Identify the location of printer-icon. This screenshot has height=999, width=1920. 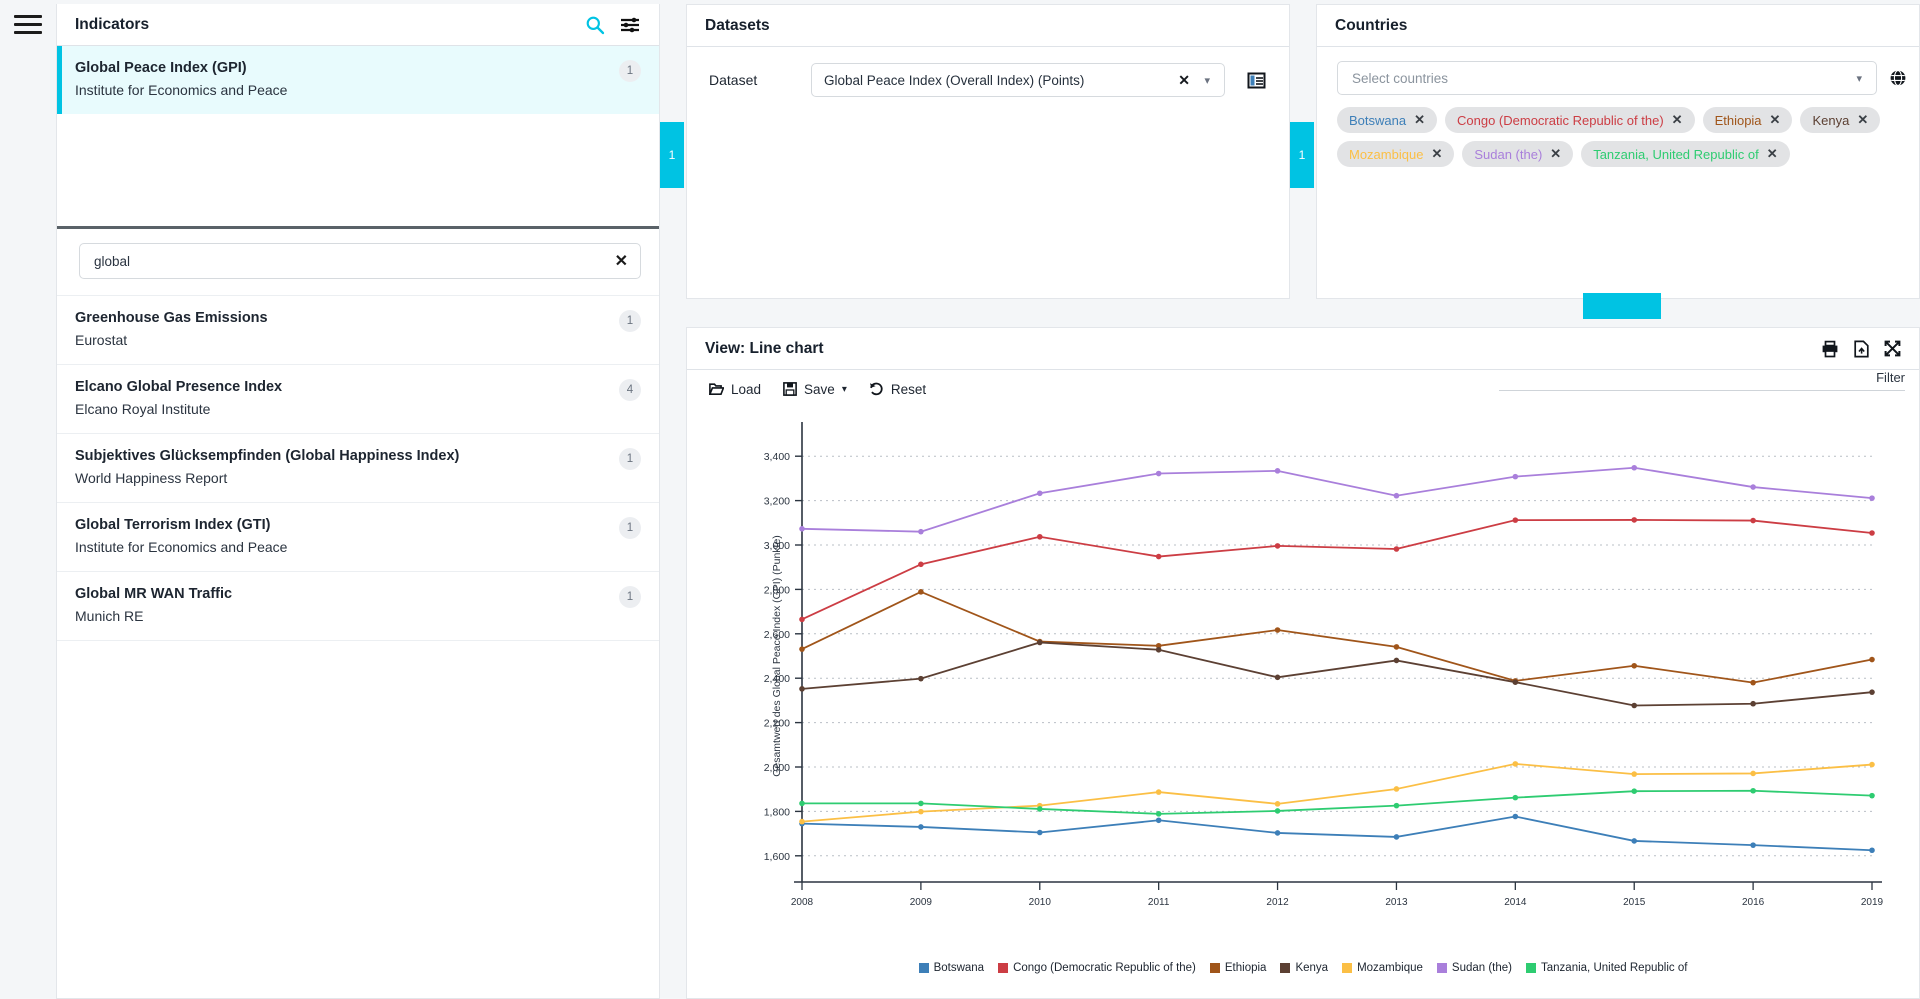
(1830, 349).